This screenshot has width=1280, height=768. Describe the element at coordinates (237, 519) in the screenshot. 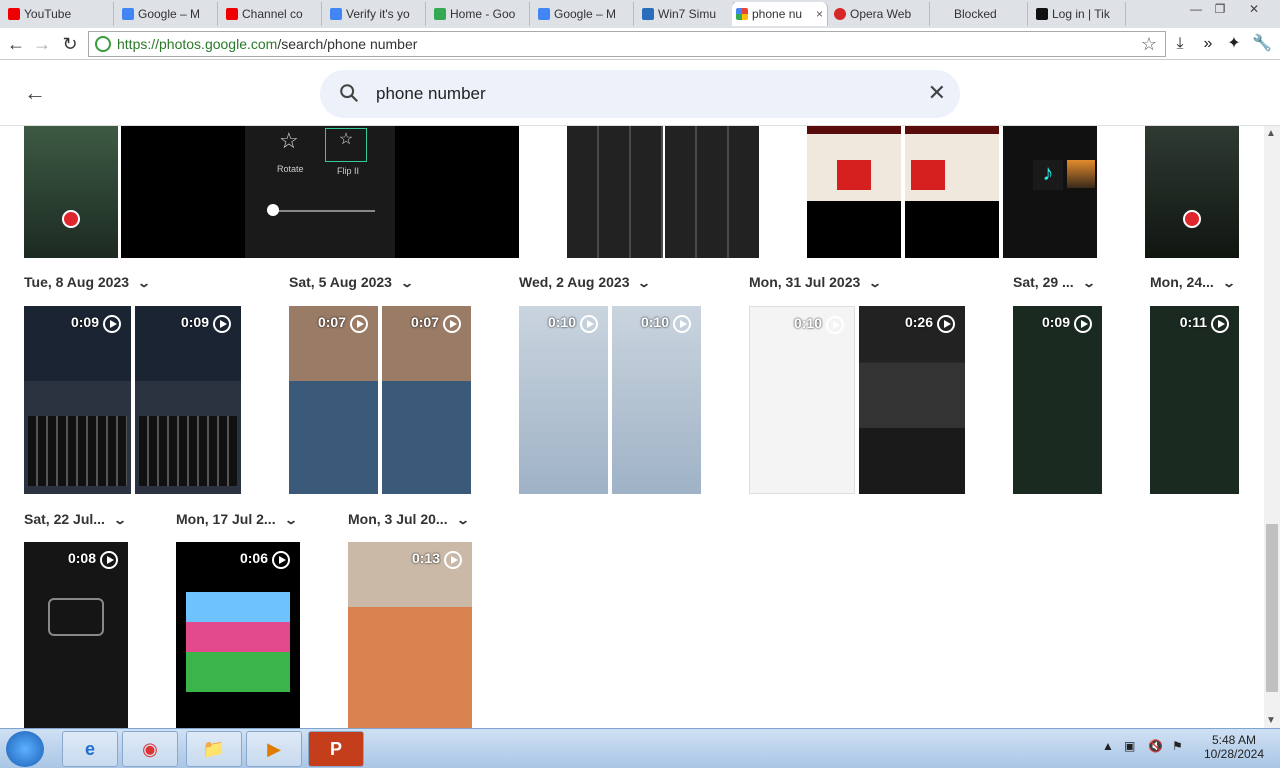

I see `date-group-header: Mon, 17 Jul 2... ⌄` at that location.